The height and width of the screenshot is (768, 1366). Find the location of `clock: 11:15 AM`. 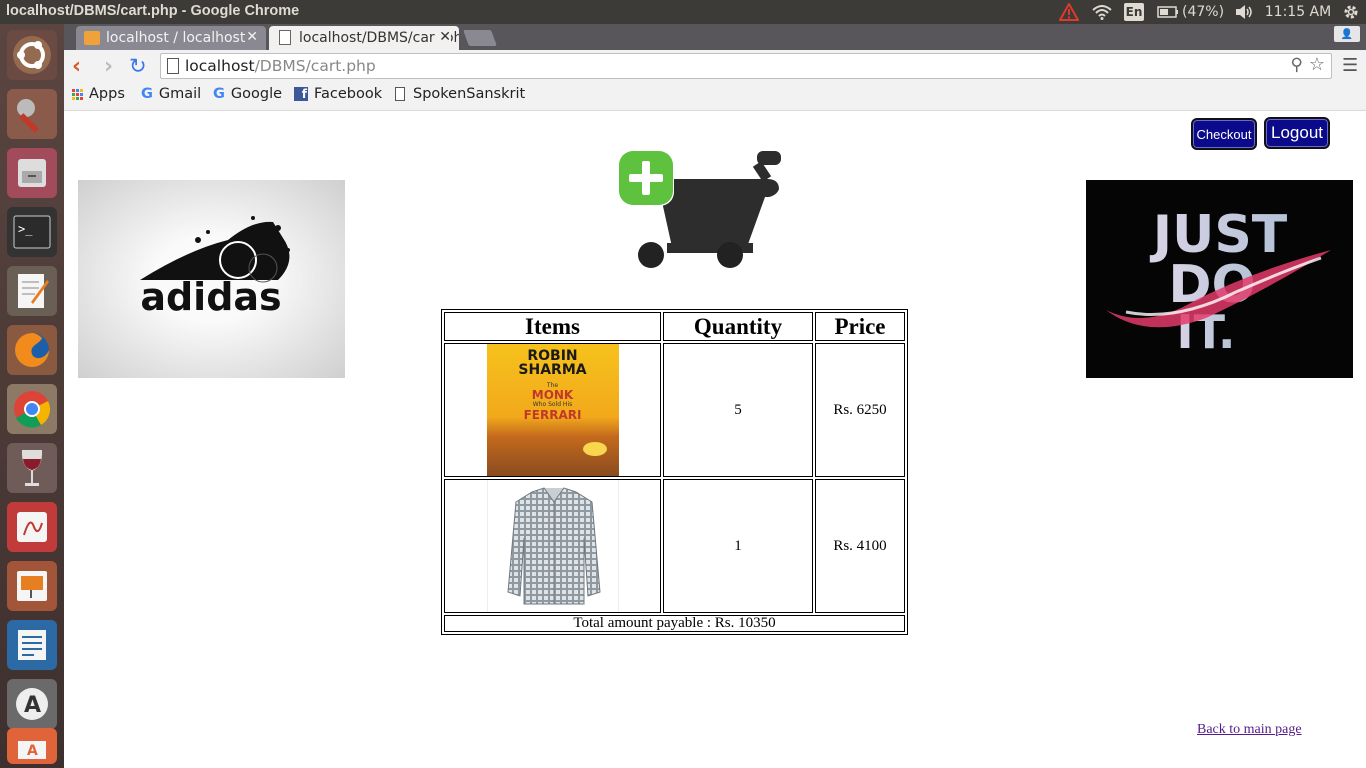

clock: 11:15 AM is located at coordinates (1298, 12).